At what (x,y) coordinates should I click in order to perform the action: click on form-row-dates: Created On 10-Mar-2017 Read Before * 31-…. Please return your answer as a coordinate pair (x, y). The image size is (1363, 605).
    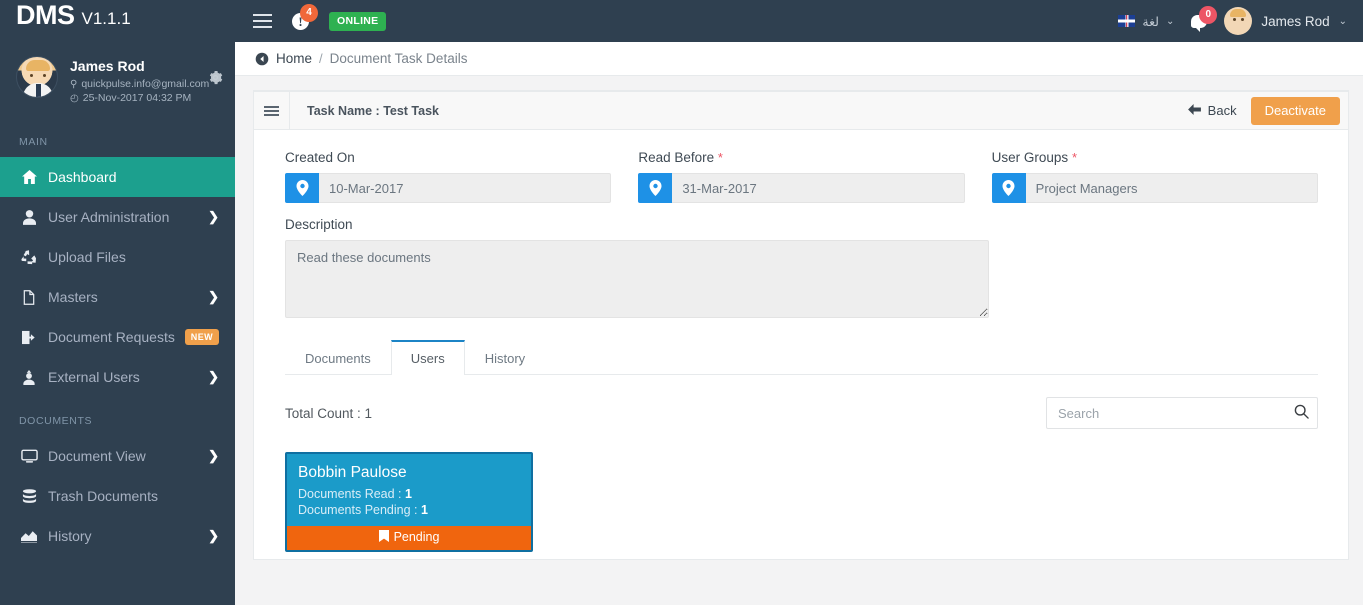
    Looking at the image, I should click on (801, 176).